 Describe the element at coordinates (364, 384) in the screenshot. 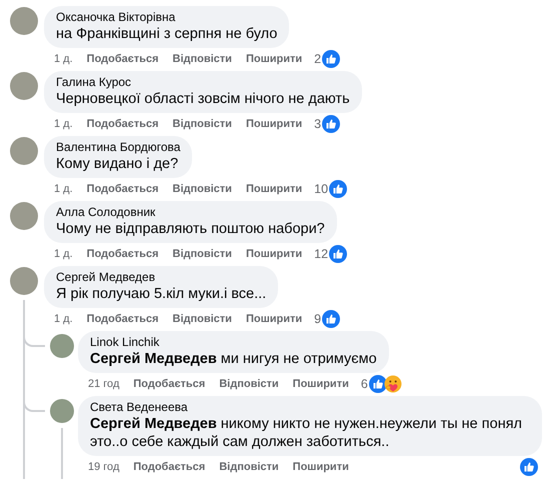

I see `reaction-count: 6` at that location.